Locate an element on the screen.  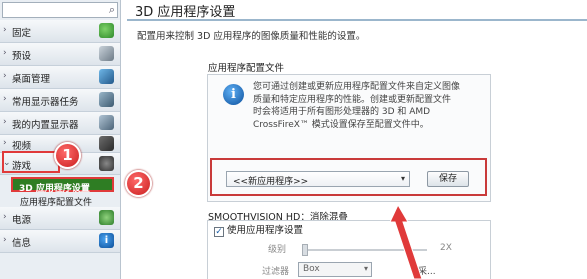
title-divider is located at coordinates (357, 20).